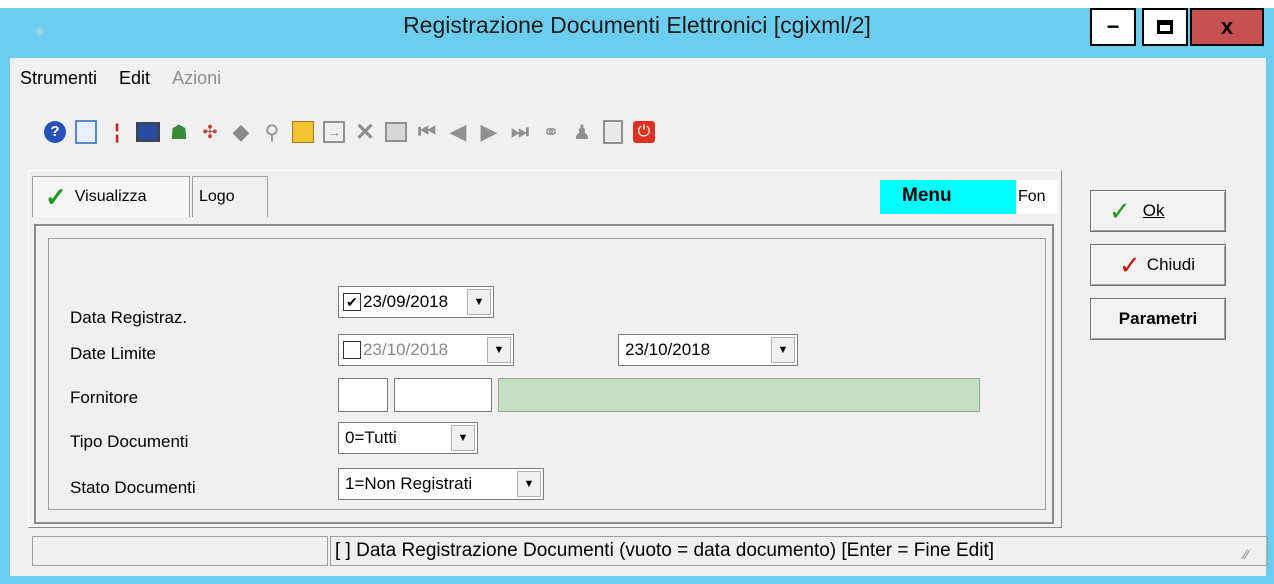 This screenshot has width=1274, height=584. What do you see at coordinates (241, 132) in the screenshot?
I see `diamond-icon: ◆` at bounding box center [241, 132].